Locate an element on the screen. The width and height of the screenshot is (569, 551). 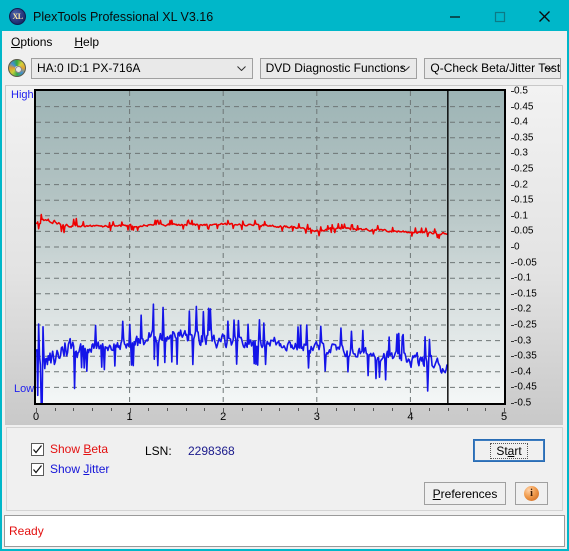
start-button-label: Start is located at coordinates (509, 450).